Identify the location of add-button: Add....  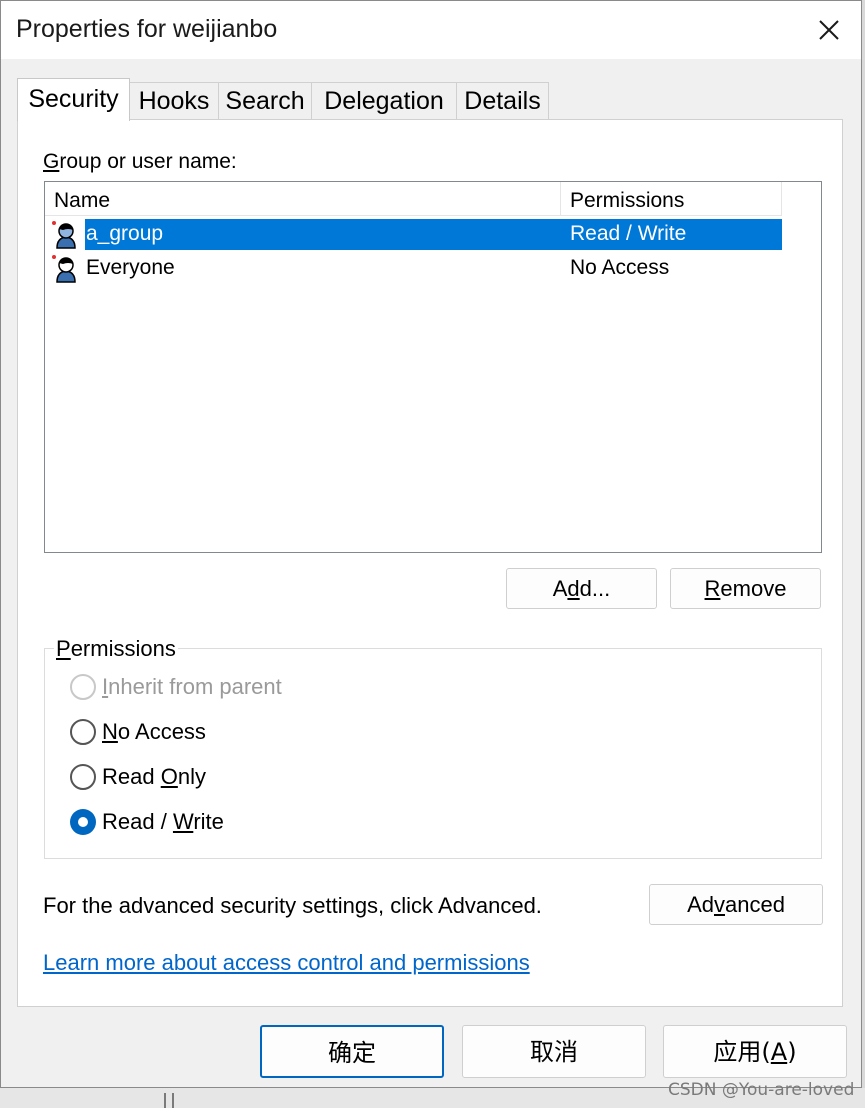
(581, 588).